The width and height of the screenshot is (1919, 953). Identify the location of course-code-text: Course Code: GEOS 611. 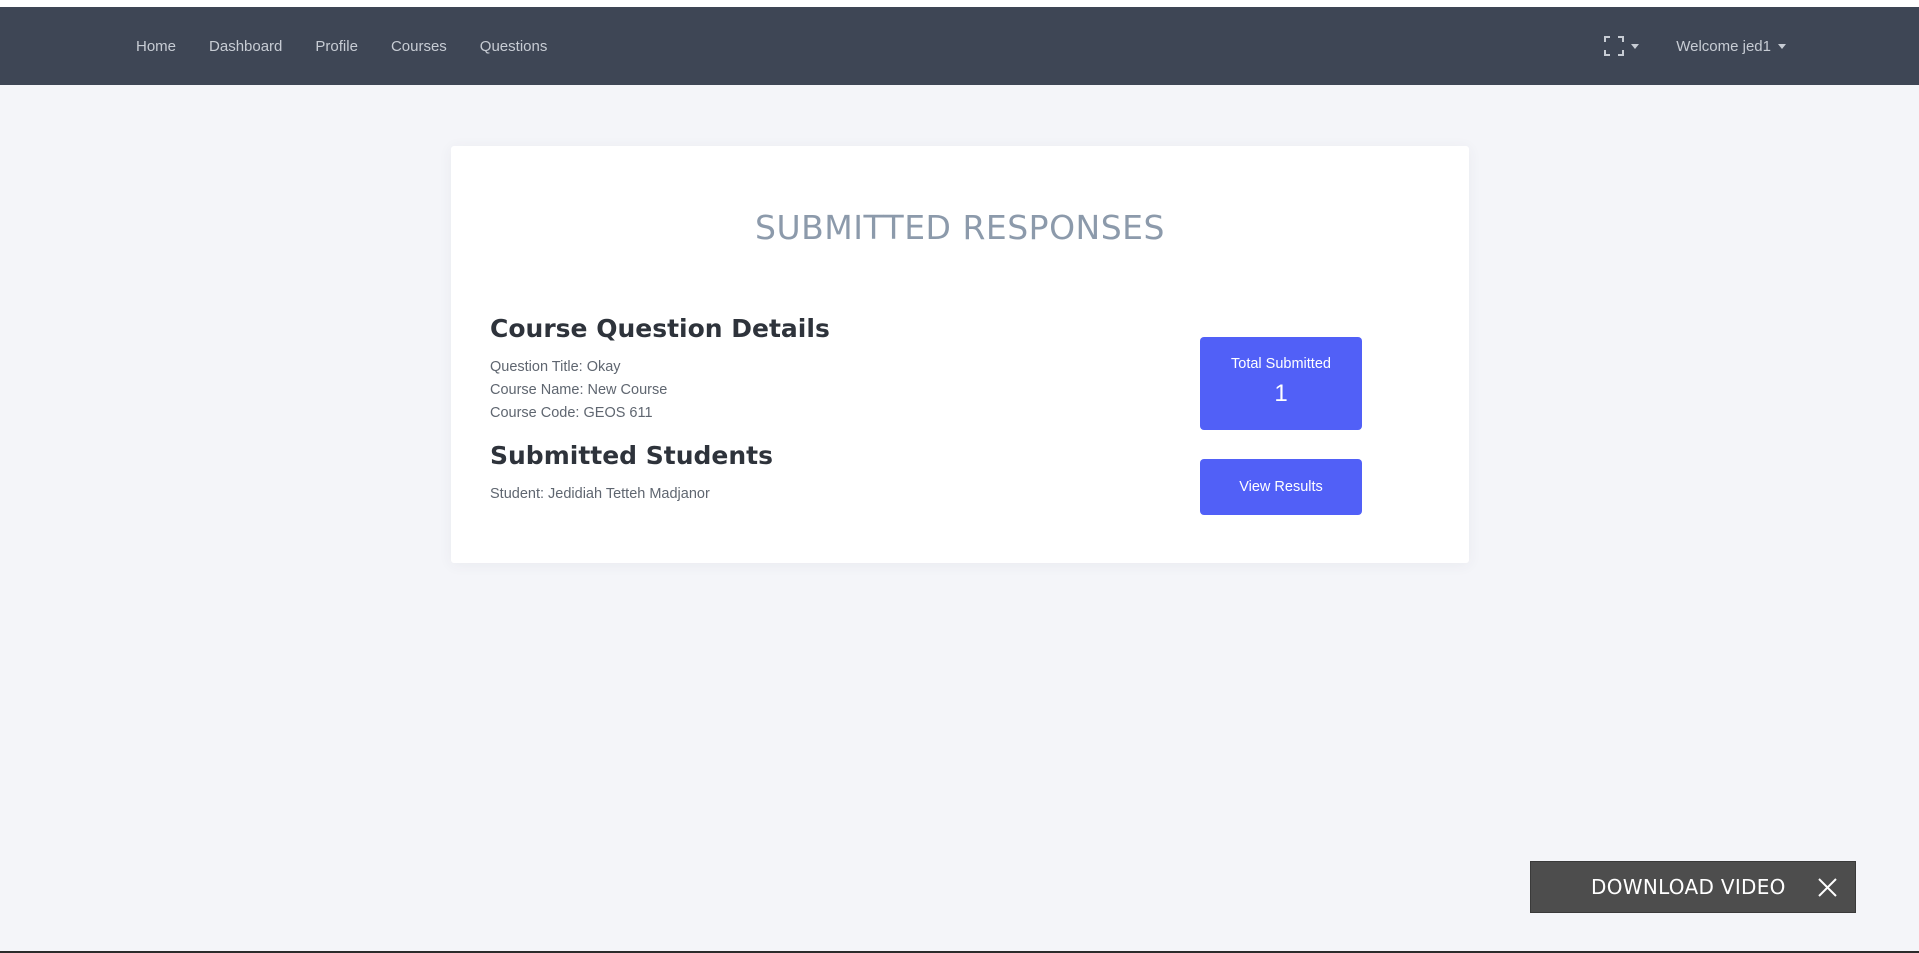
(571, 413).